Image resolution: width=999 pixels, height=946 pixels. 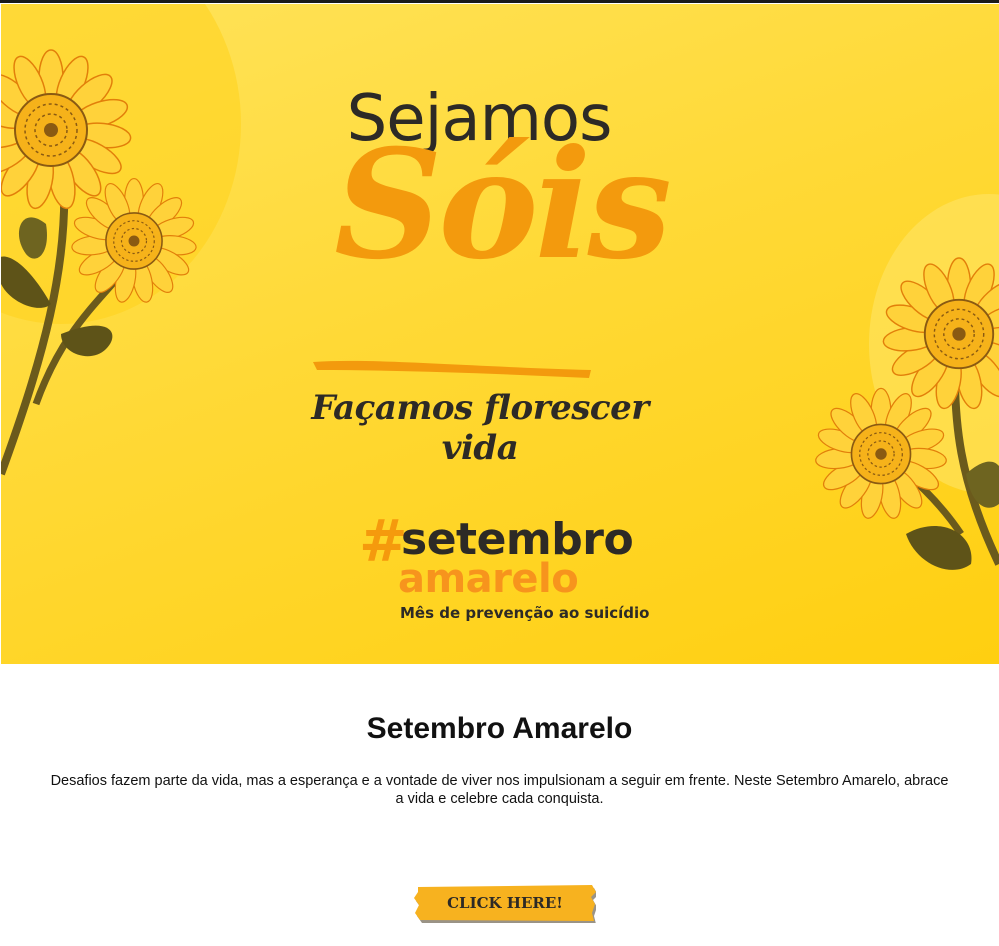 I want to click on headline-sois: Sóis, so click(x=503, y=205).